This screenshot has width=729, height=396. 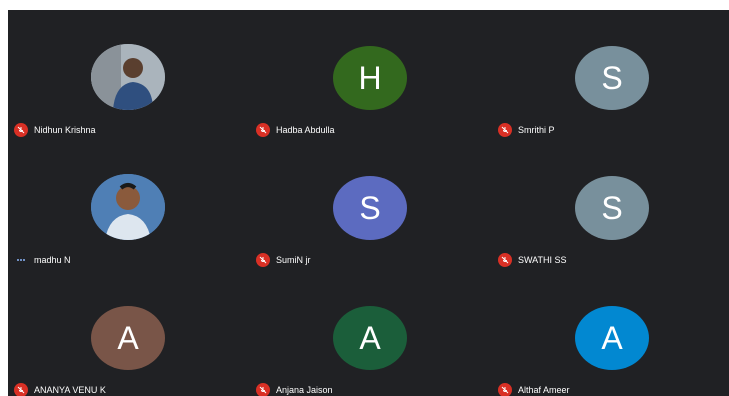 I want to click on participant-name: Anjana Jaison, so click(x=304, y=390).